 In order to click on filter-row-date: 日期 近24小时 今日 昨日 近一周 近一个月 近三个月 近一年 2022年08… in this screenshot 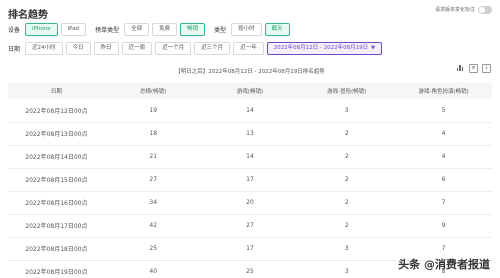, I will do `click(195, 48)`.